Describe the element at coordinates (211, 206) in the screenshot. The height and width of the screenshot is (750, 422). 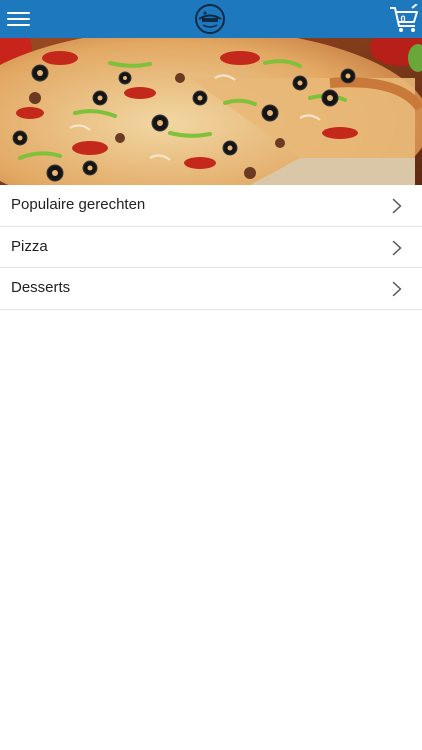
I see `category-item-populaire-gerechten: Populaire gerechten` at that location.